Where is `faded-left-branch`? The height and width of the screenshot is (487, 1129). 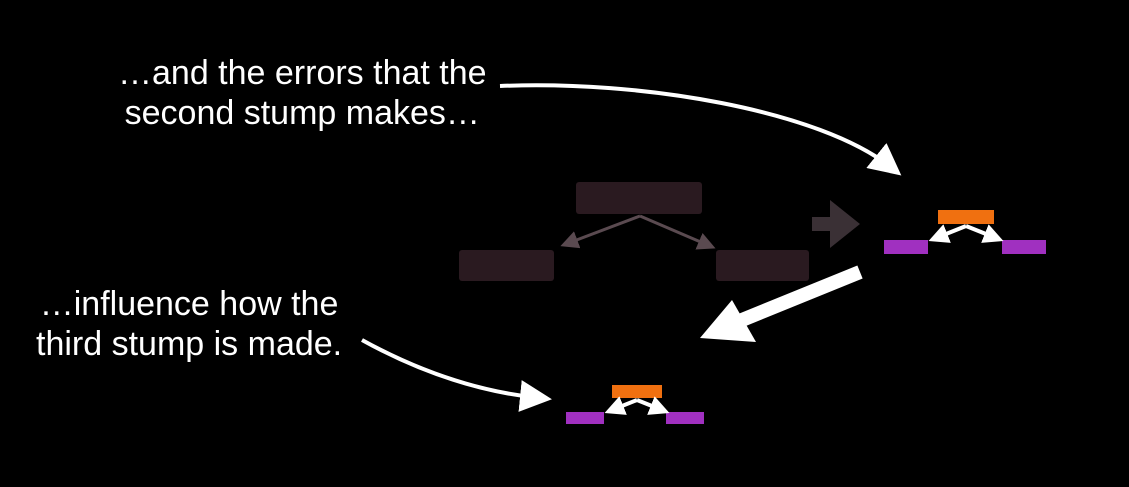
faded-left-branch is located at coordinates (600, 231).